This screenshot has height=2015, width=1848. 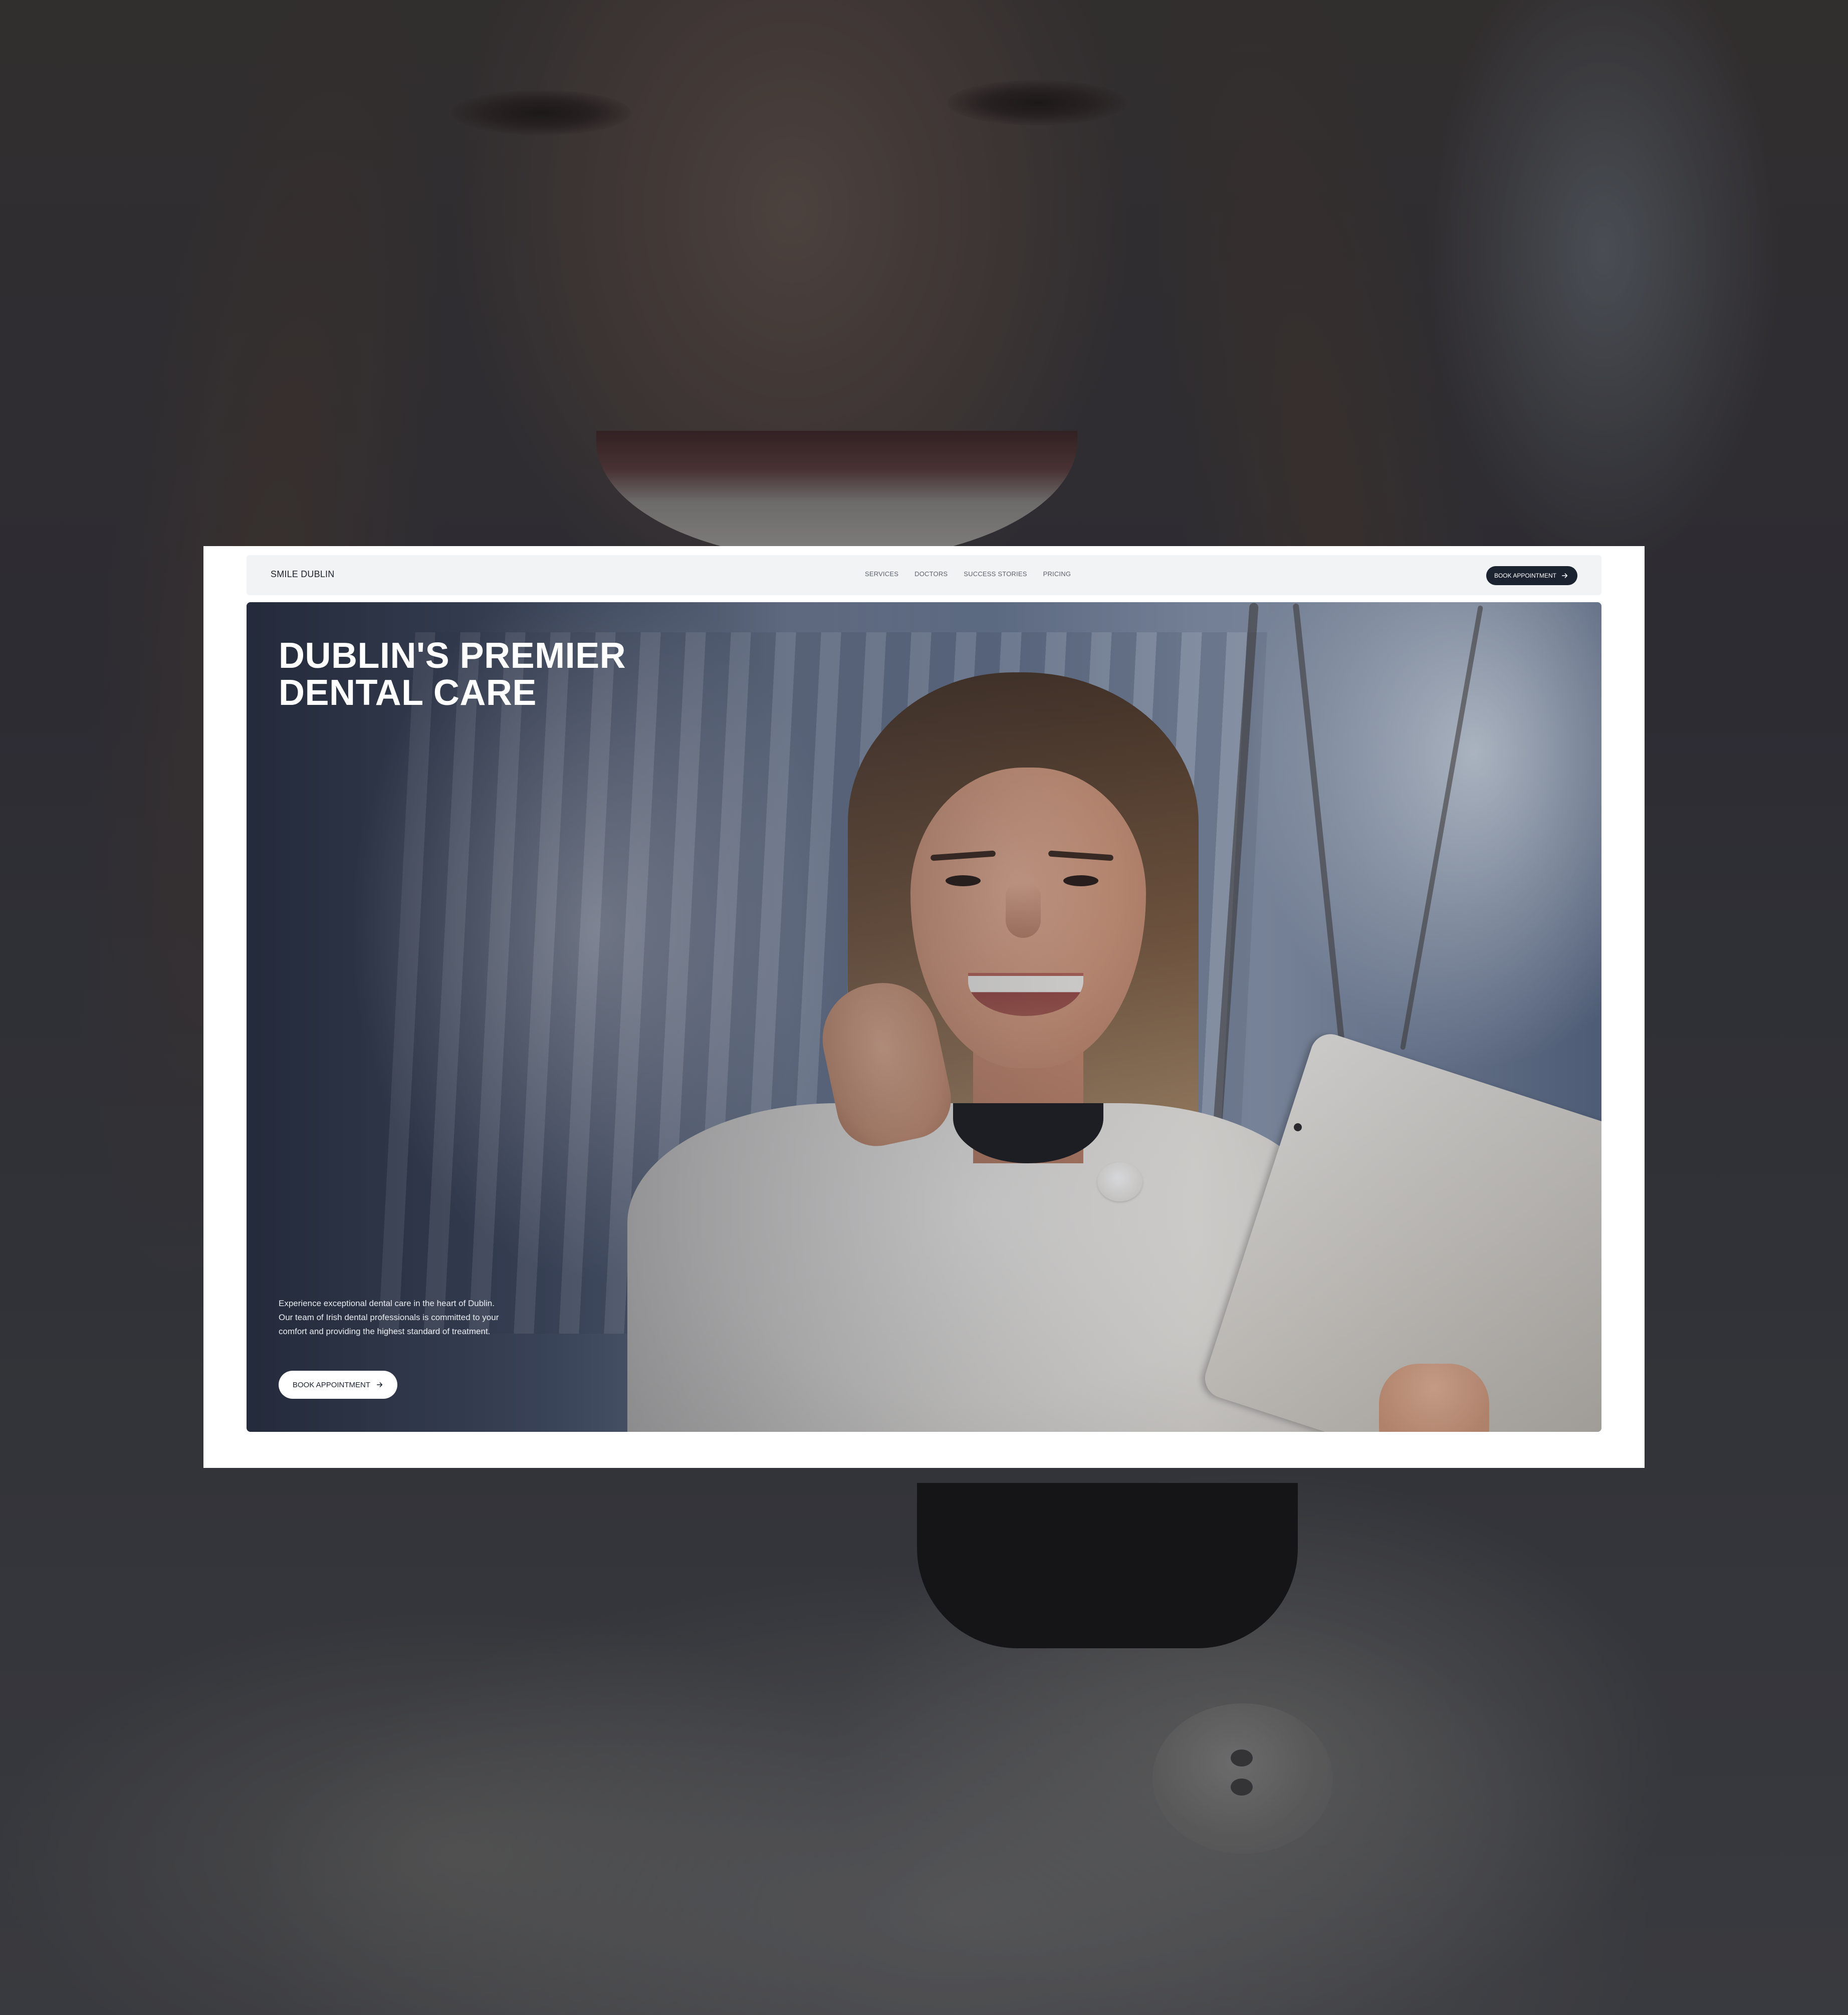 I want to click on nav-link-services: SERVICES, so click(x=881, y=574).